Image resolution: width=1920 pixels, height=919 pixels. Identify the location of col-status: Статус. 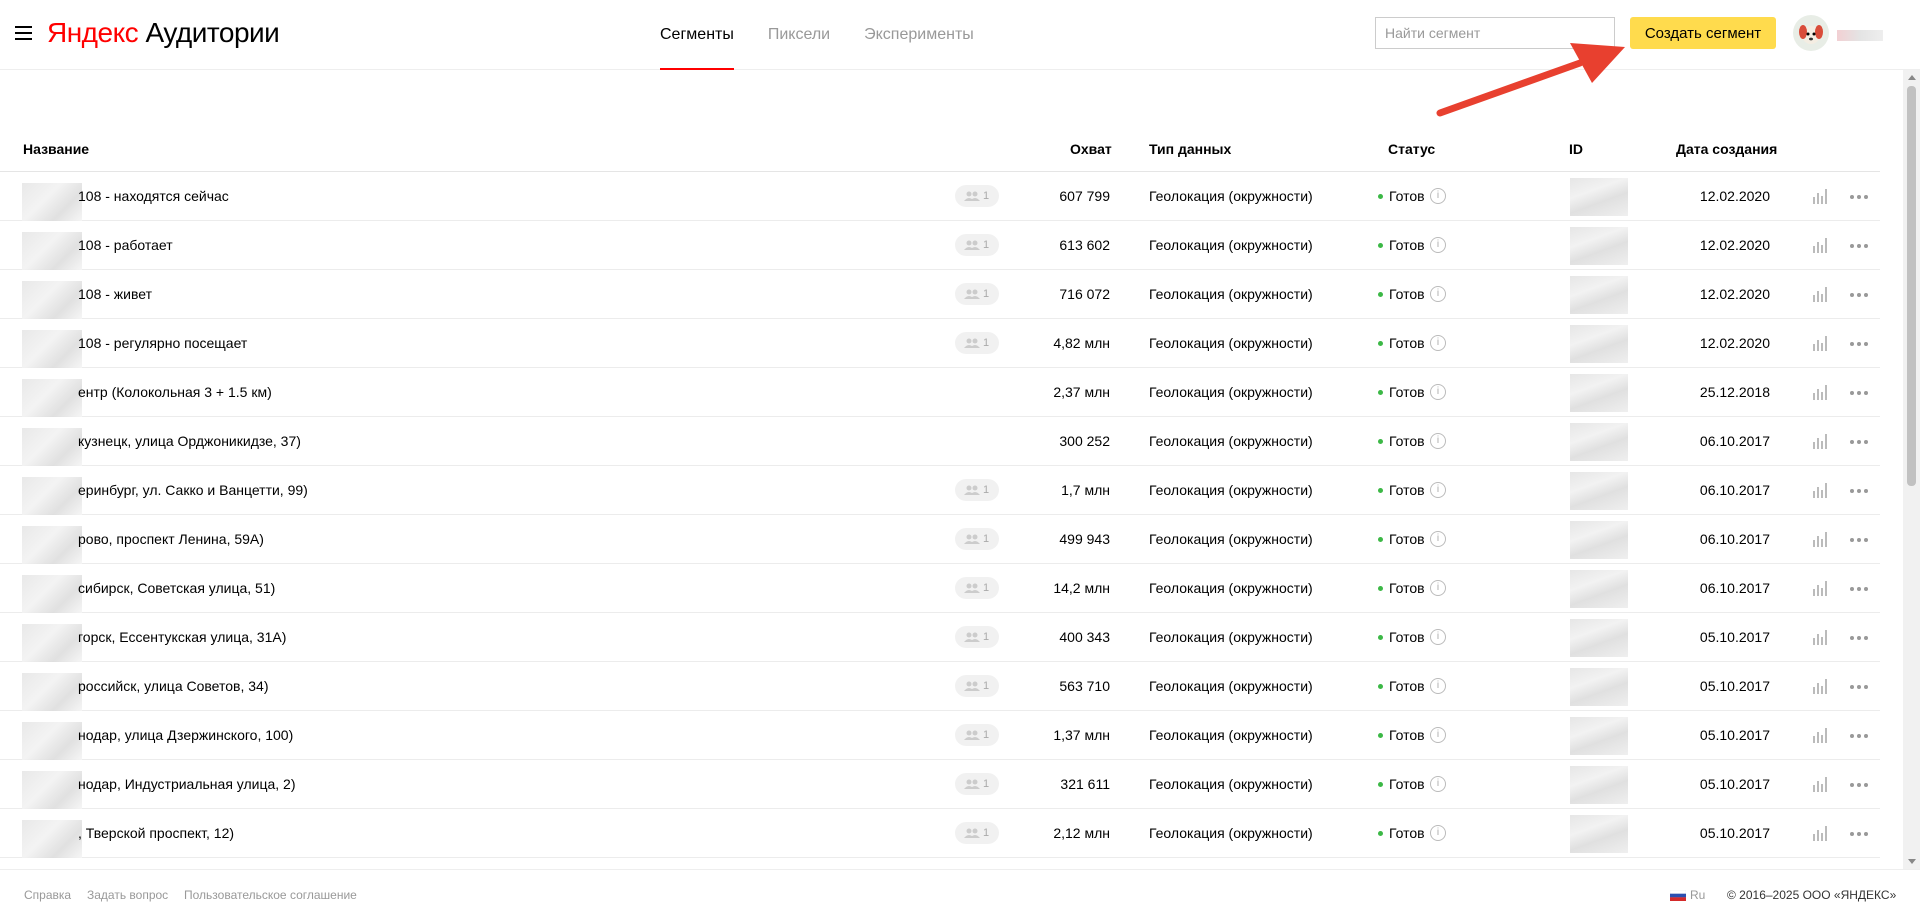
(1411, 149).